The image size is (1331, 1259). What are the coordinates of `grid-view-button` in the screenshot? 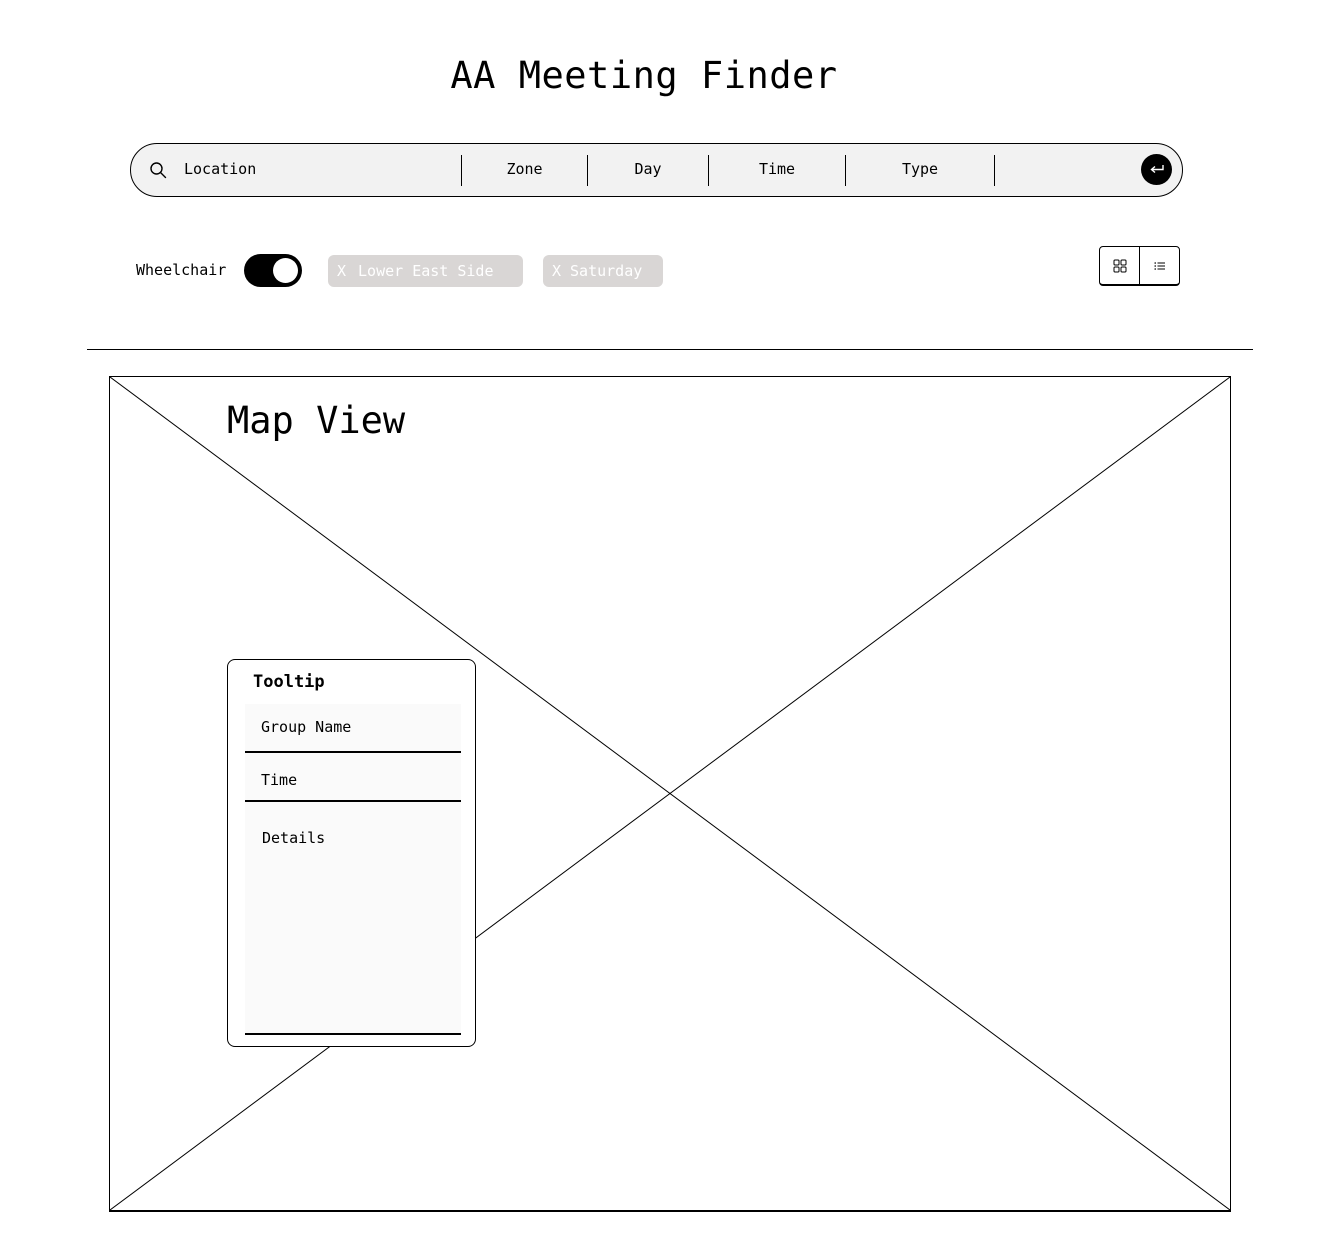 It's located at (1119, 265).